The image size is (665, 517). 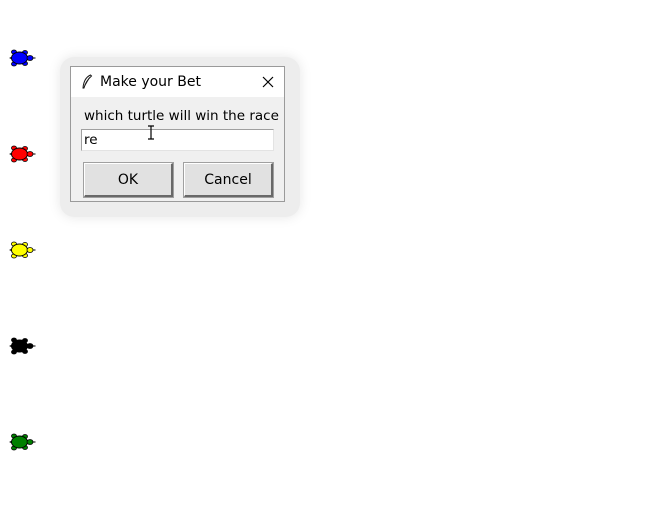 I want to click on close-icon, so click(x=268, y=82).